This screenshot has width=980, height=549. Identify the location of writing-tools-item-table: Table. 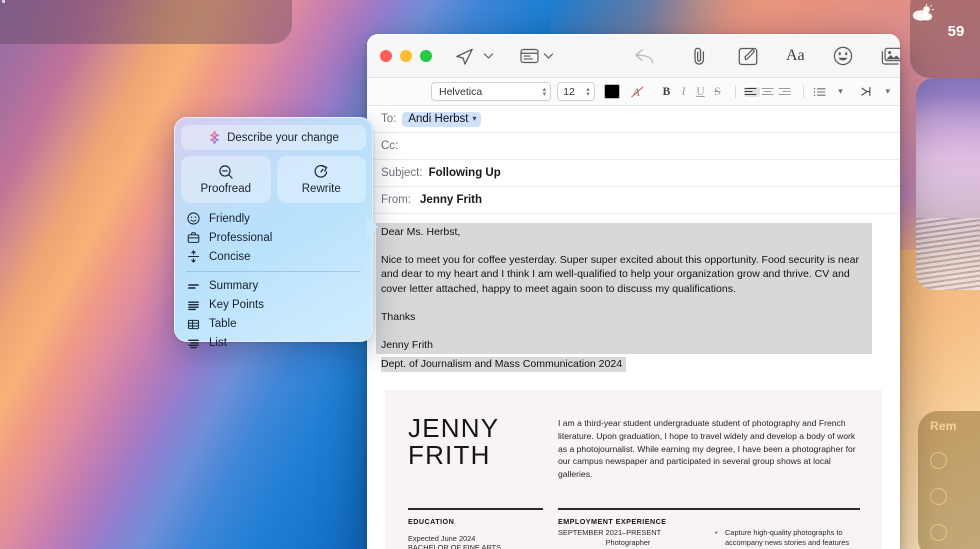
(273, 324).